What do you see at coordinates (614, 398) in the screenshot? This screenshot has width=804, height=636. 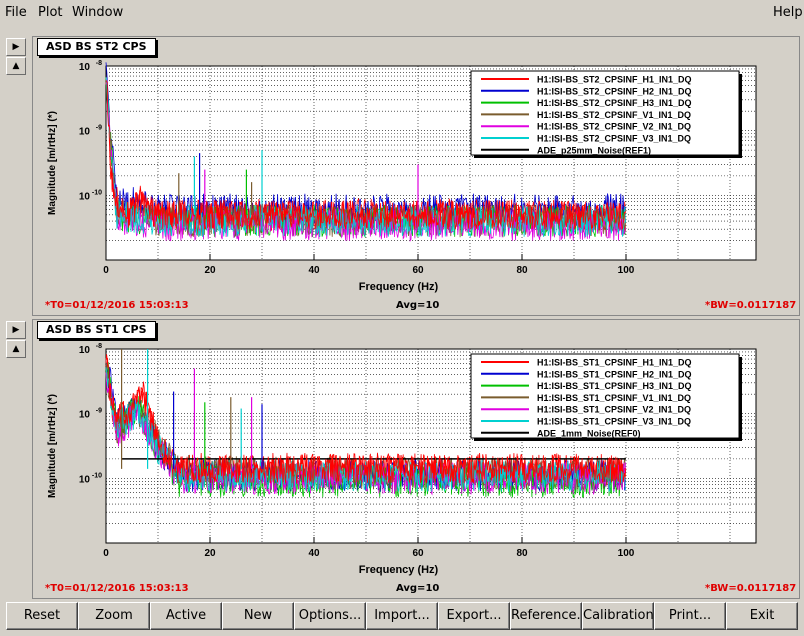 I see `legend-entry: H1:ISI-BS_ST1_CPSINF_V1_IN1_DQ` at bounding box center [614, 398].